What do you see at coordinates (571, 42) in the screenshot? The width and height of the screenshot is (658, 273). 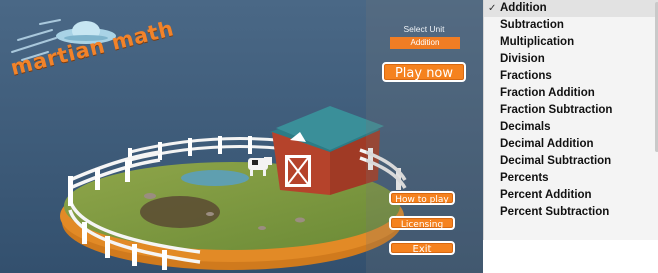 I see `dropdown-option-multiplication: Multiplication` at bounding box center [571, 42].